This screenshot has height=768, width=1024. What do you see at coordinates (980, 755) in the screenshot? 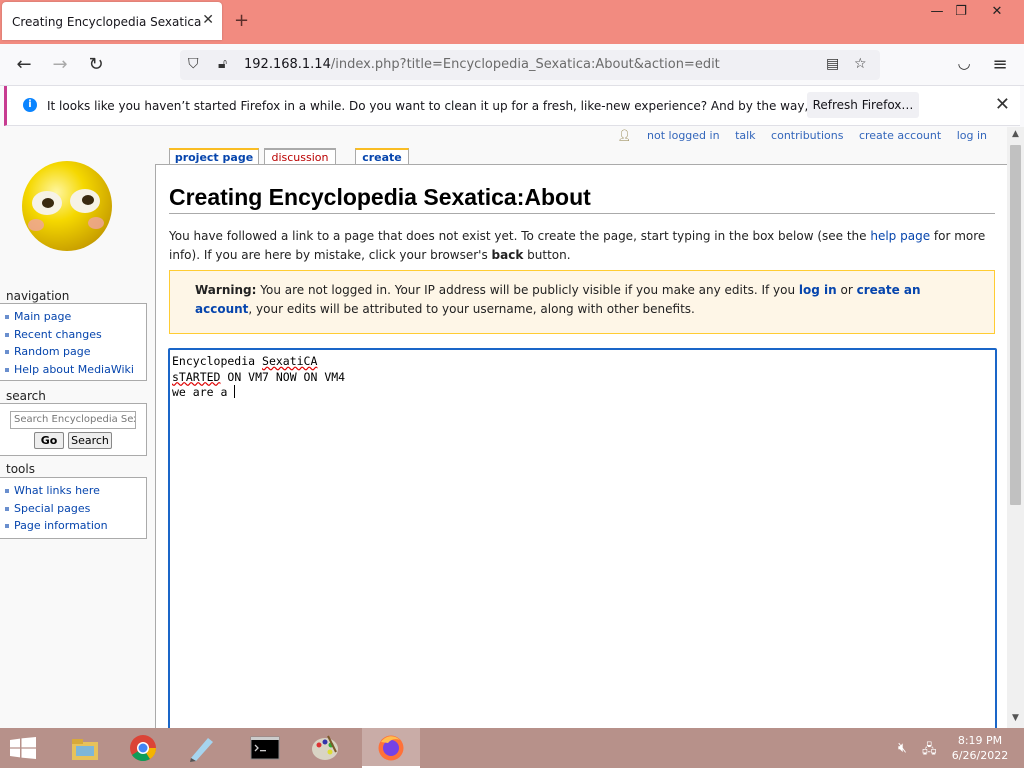
I see `clock-date: 6/26/2022` at bounding box center [980, 755].